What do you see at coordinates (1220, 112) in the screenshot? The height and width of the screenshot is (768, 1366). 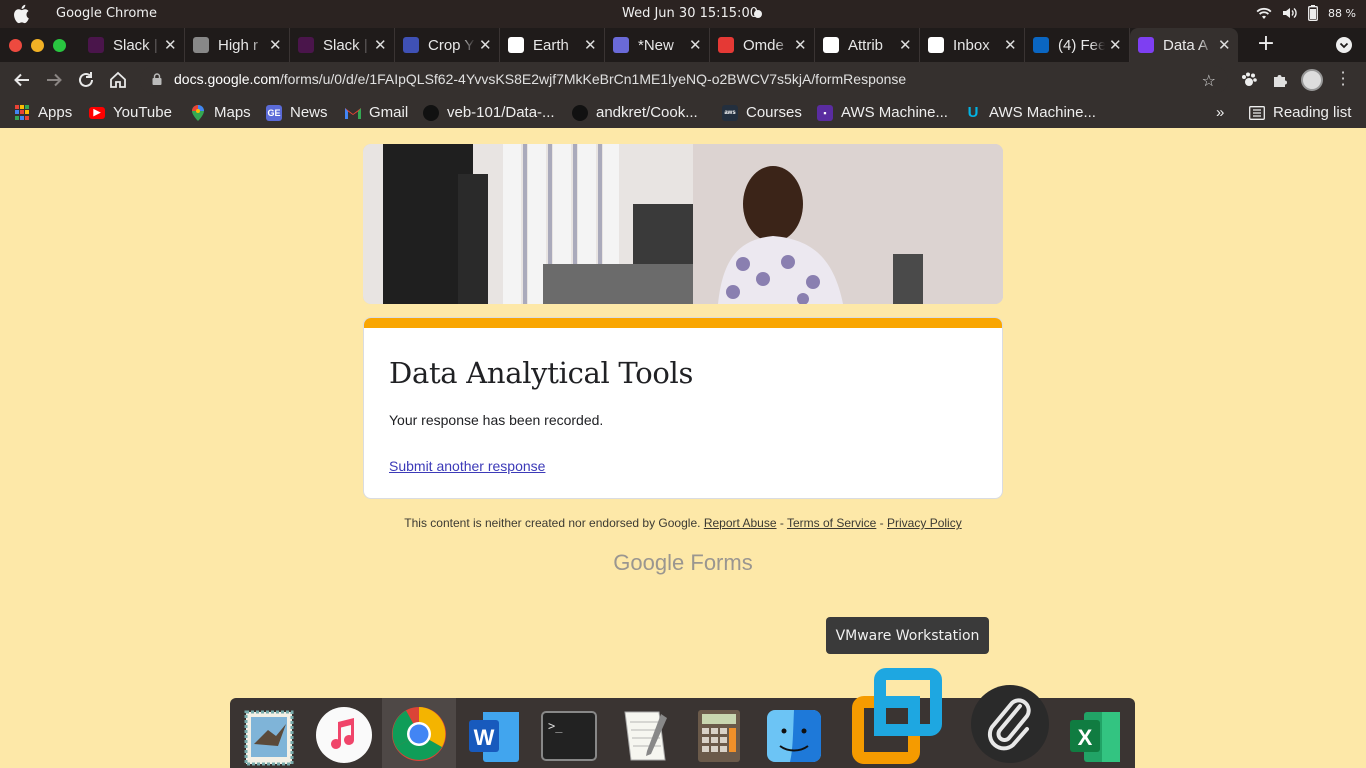 I see `bookmarks-overflow-button: »` at bounding box center [1220, 112].